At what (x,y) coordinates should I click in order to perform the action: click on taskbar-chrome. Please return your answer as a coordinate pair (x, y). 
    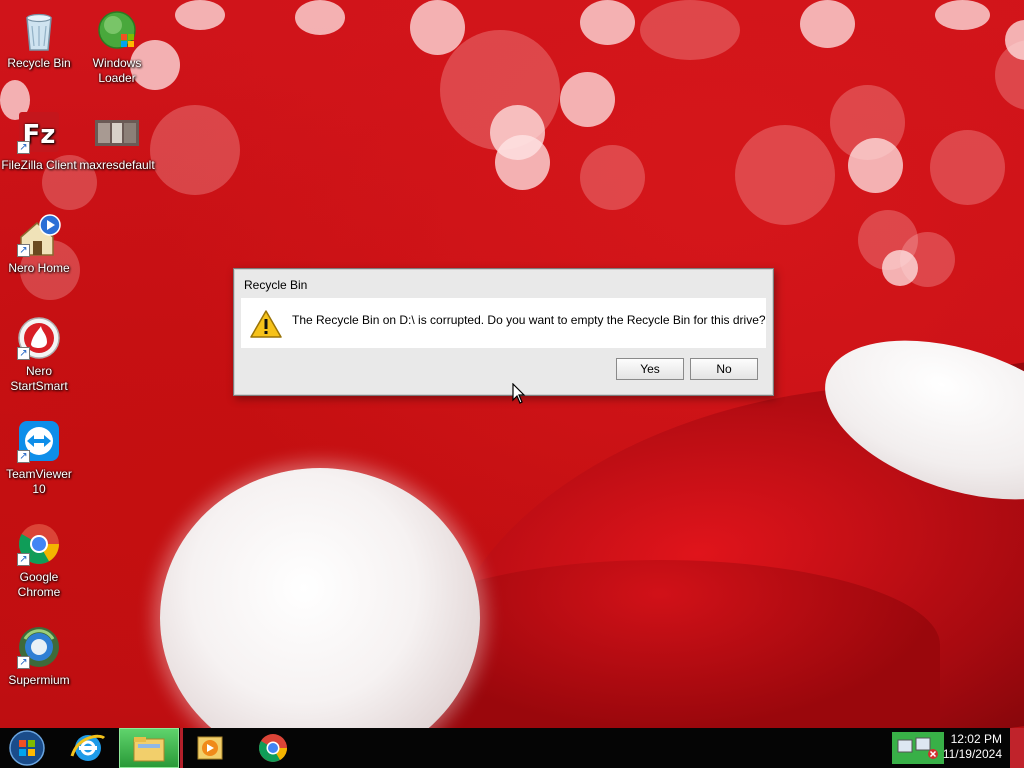
    Looking at the image, I should click on (273, 748).